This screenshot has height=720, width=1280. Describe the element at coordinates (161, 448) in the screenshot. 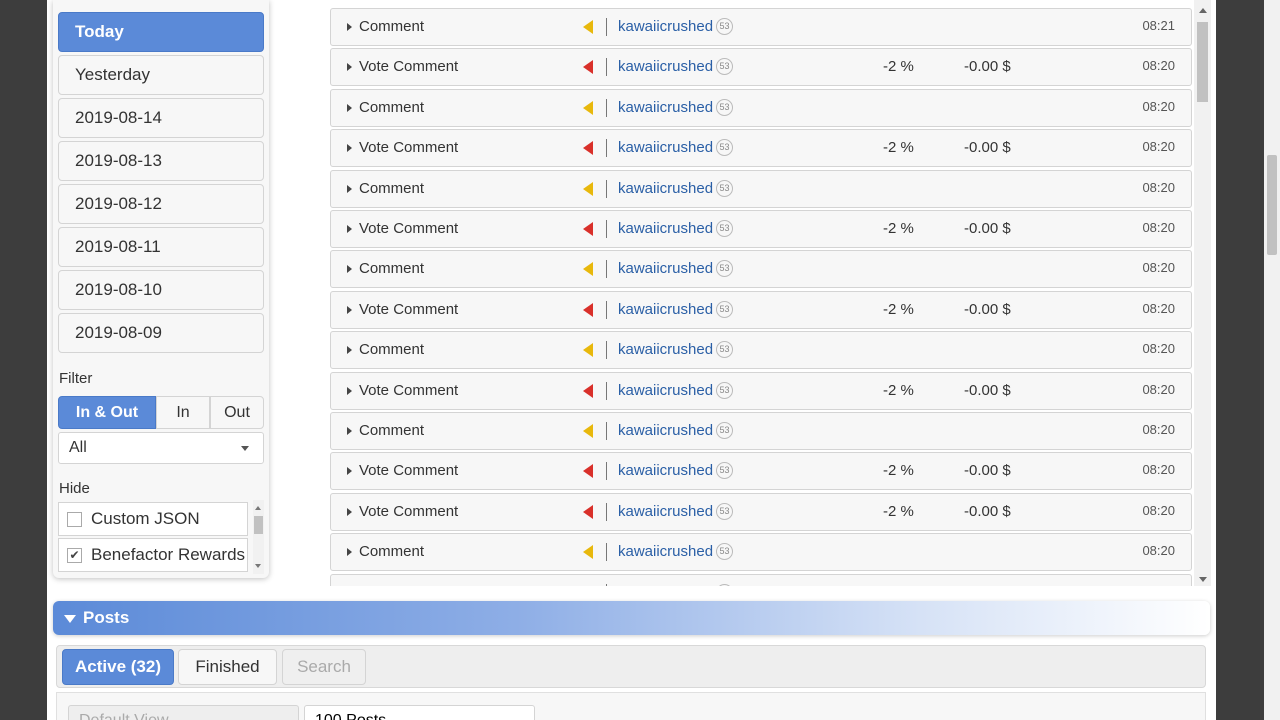

I see `filter-type-select: All` at that location.